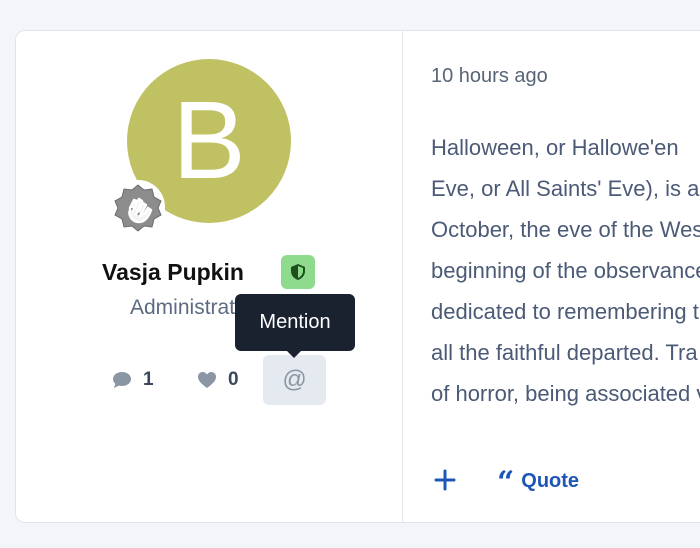 This screenshot has height=548, width=700. What do you see at coordinates (402, 276) in the screenshot?
I see `column-divider` at bounding box center [402, 276].